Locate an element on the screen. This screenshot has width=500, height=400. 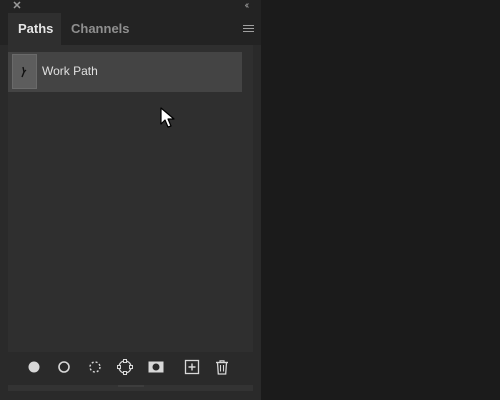
path-name: Work Path is located at coordinates (70, 71).